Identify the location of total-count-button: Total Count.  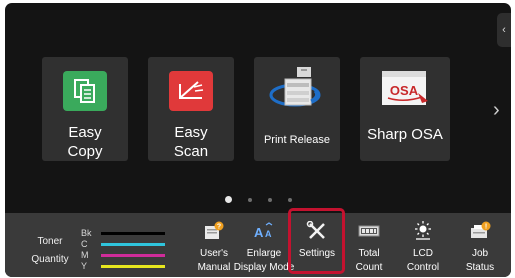
(369, 246).